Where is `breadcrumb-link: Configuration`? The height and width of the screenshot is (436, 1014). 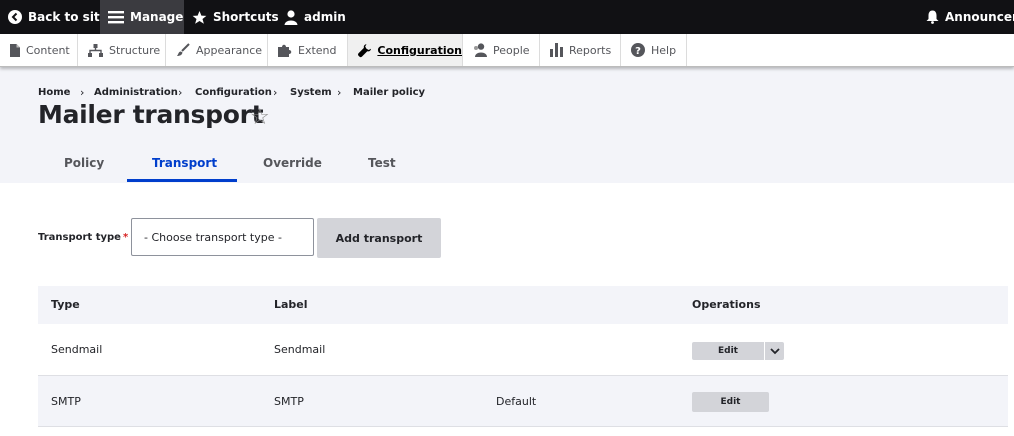 breadcrumb-link: Configuration is located at coordinates (233, 92).